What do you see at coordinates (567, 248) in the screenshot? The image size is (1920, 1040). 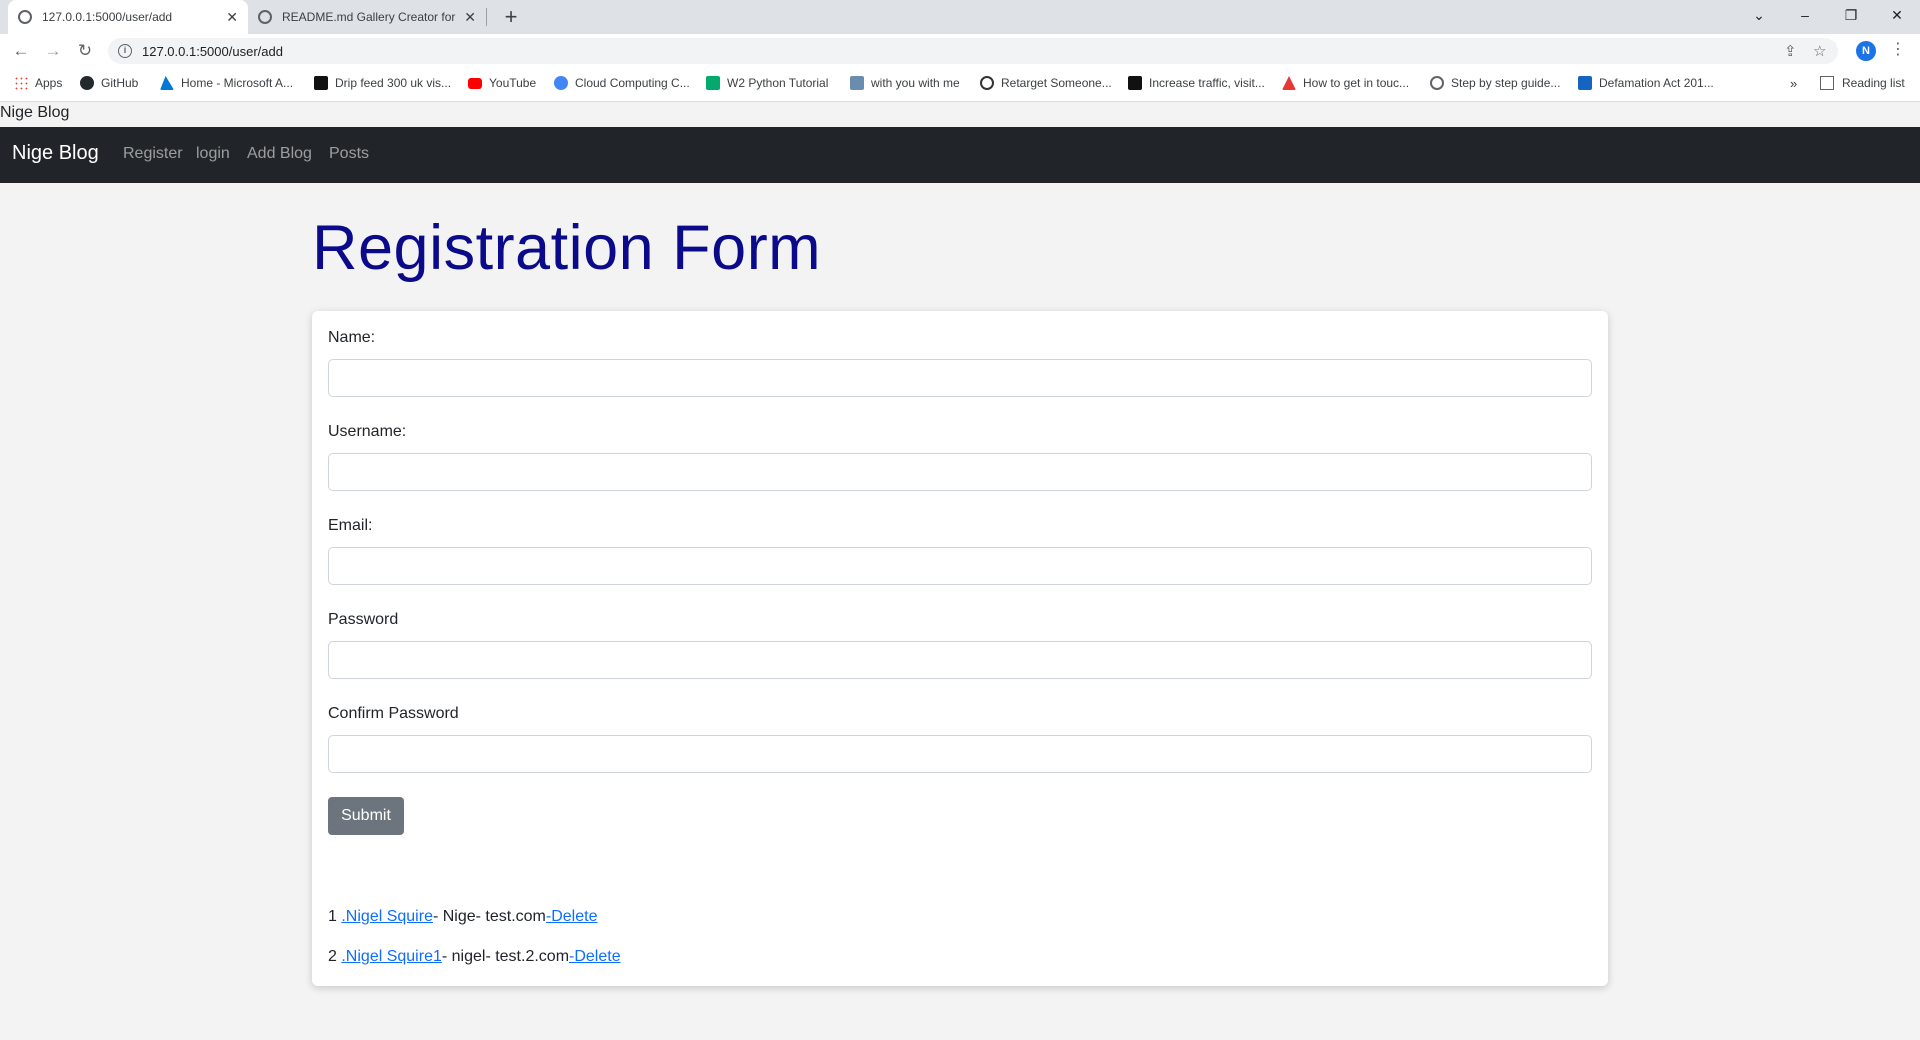 I see `page-title: Registration Form` at bounding box center [567, 248].